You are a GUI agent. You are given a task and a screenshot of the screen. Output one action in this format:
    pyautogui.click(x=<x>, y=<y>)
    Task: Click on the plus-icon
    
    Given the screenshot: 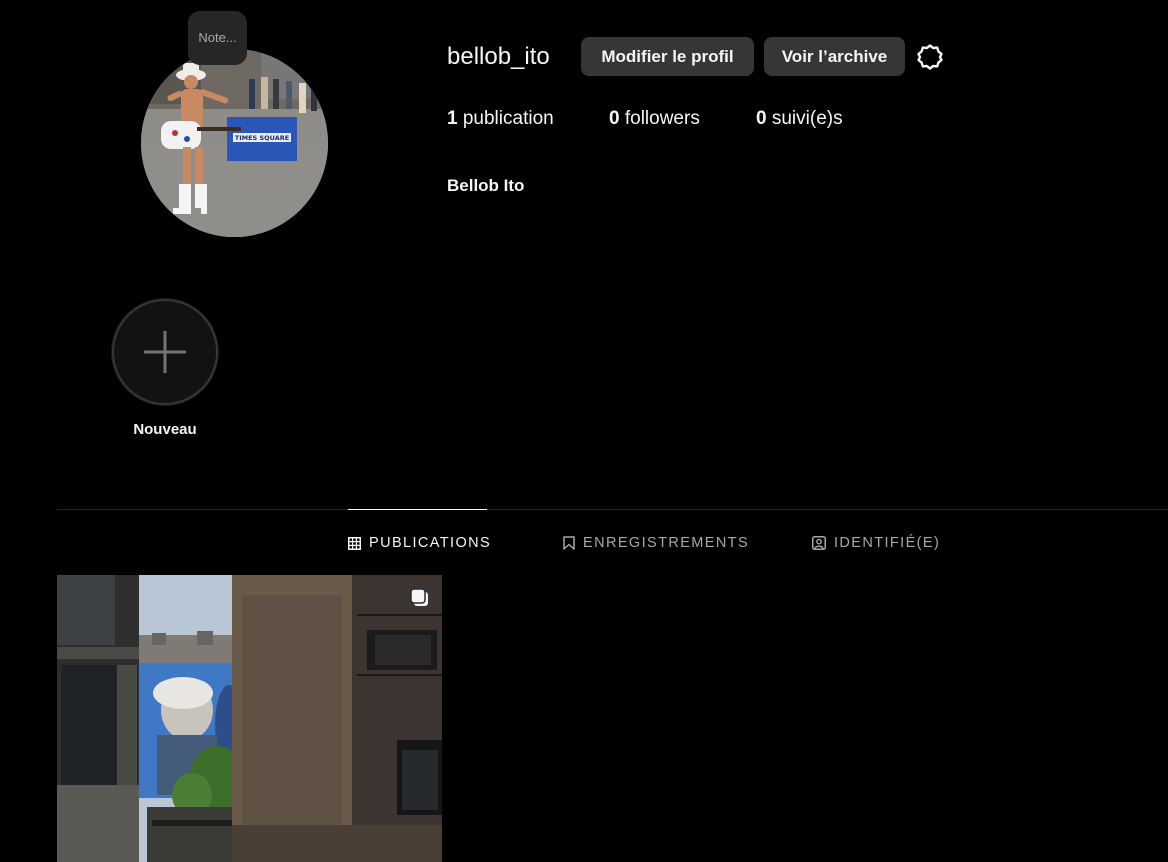 What is the action you would take?
    pyautogui.click(x=165, y=352)
    